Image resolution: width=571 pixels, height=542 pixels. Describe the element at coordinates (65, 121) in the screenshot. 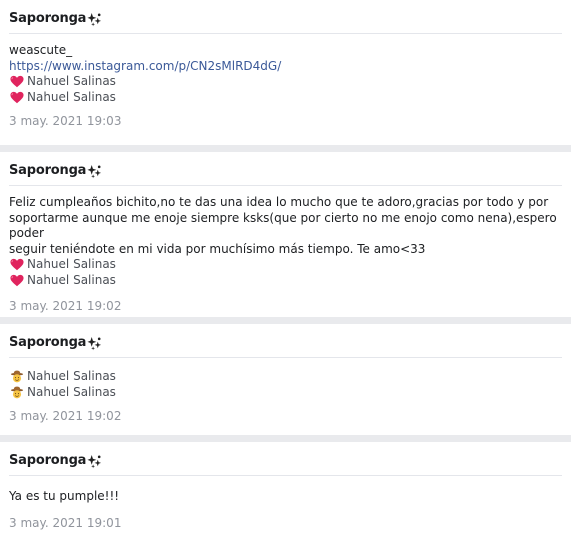

I see `message-timestamp: 3 may. 2021 19:03` at that location.